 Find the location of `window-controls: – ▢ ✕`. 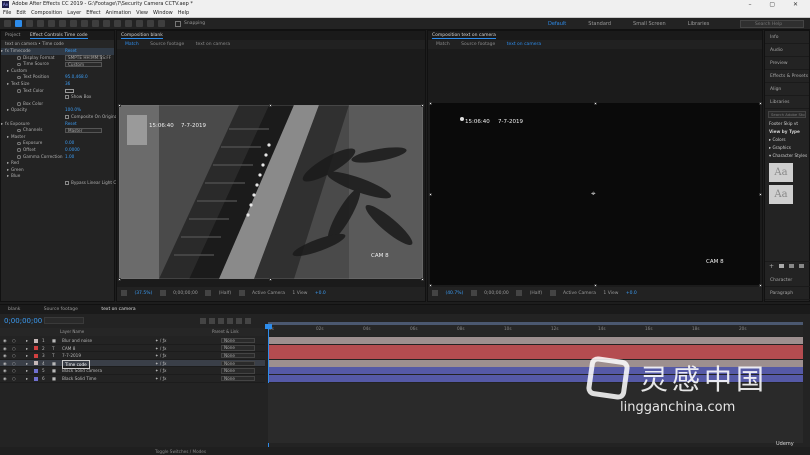

window-controls: – ▢ ✕ is located at coordinates (777, 4).